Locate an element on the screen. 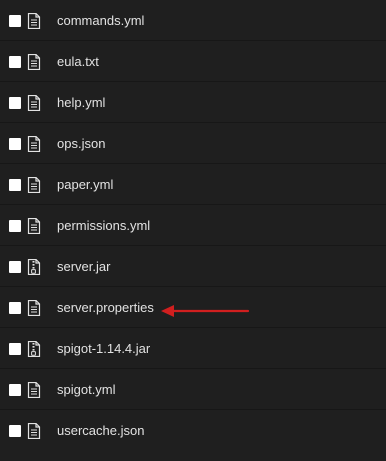 The height and width of the screenshot is (461, 386). file-row: spigot.yml is located at coordinates (193, 390).